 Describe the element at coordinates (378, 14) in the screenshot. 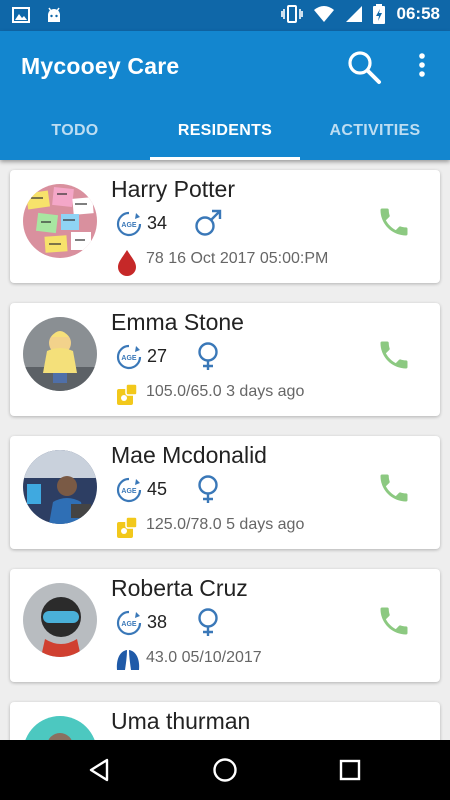

I see `battery-icon` at that location.